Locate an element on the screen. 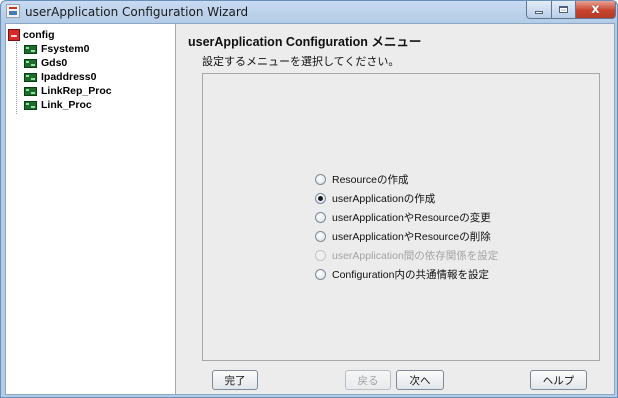  tree-node-label: Gds0 is located at coordinates (54, 63).